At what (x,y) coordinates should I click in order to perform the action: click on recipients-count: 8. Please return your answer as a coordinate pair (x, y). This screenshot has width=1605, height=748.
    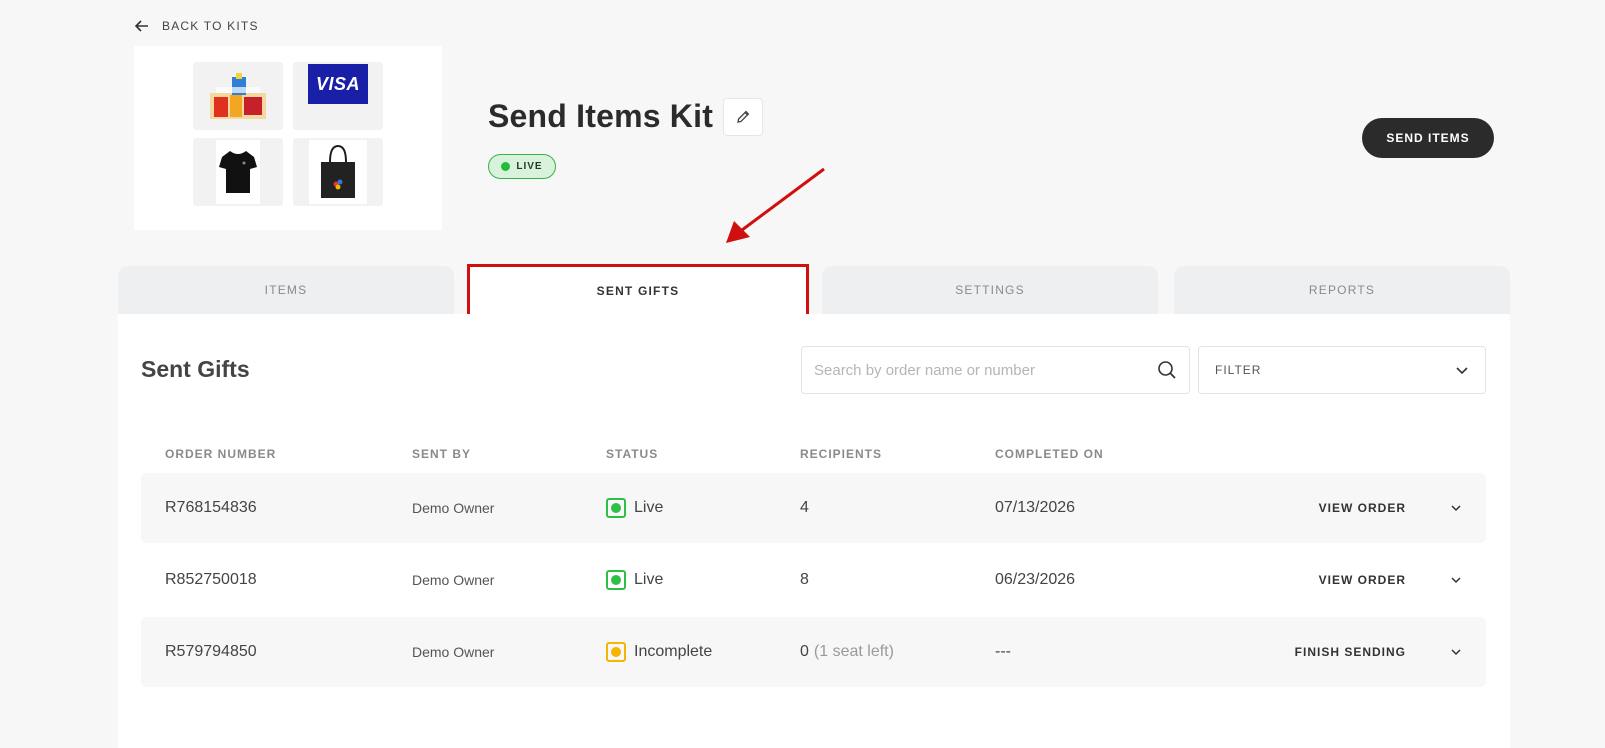
    Looking at the image, I should click on (804, 579).